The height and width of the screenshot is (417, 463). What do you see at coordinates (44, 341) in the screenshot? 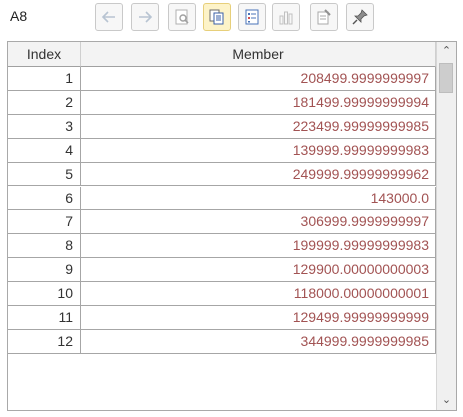
I see `row-index-cell: 12` at bounding box center [44, 341].